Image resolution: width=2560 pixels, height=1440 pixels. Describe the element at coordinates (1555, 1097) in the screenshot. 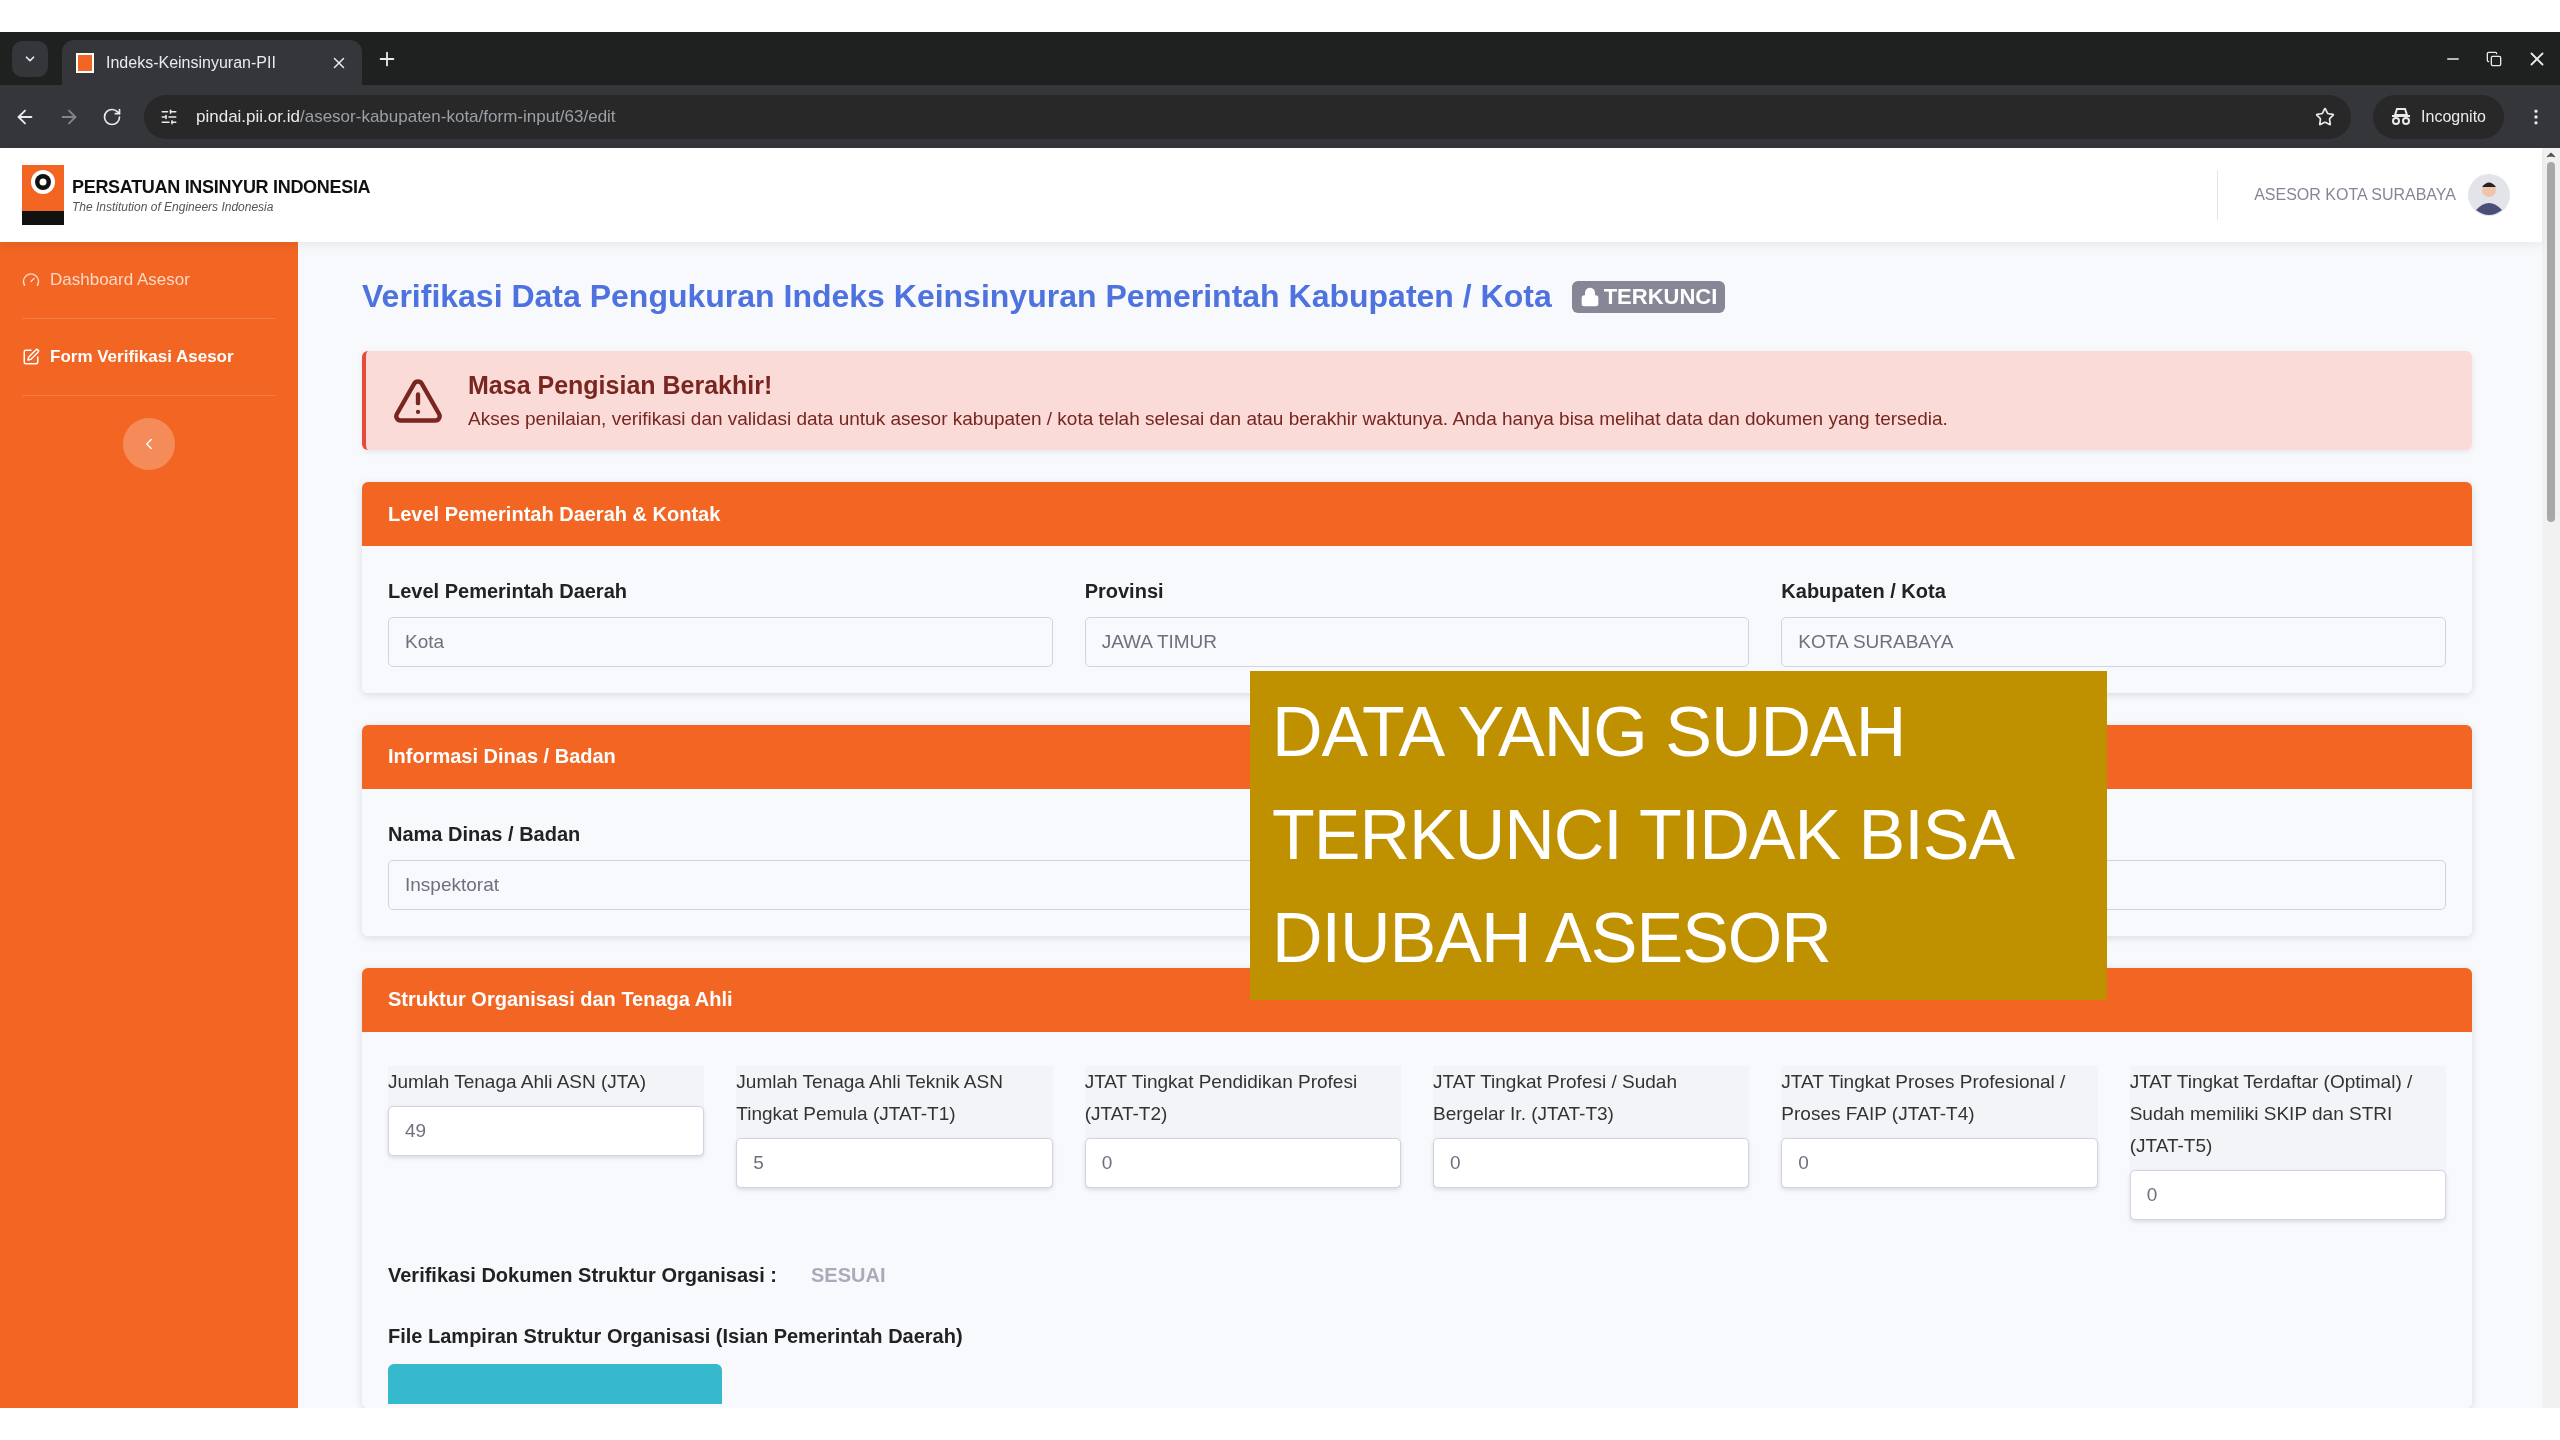

I see `field-label: JTAT Tingkat Profesi / Sudah Bergelar Ir. (JTAT-T3)` at that location.